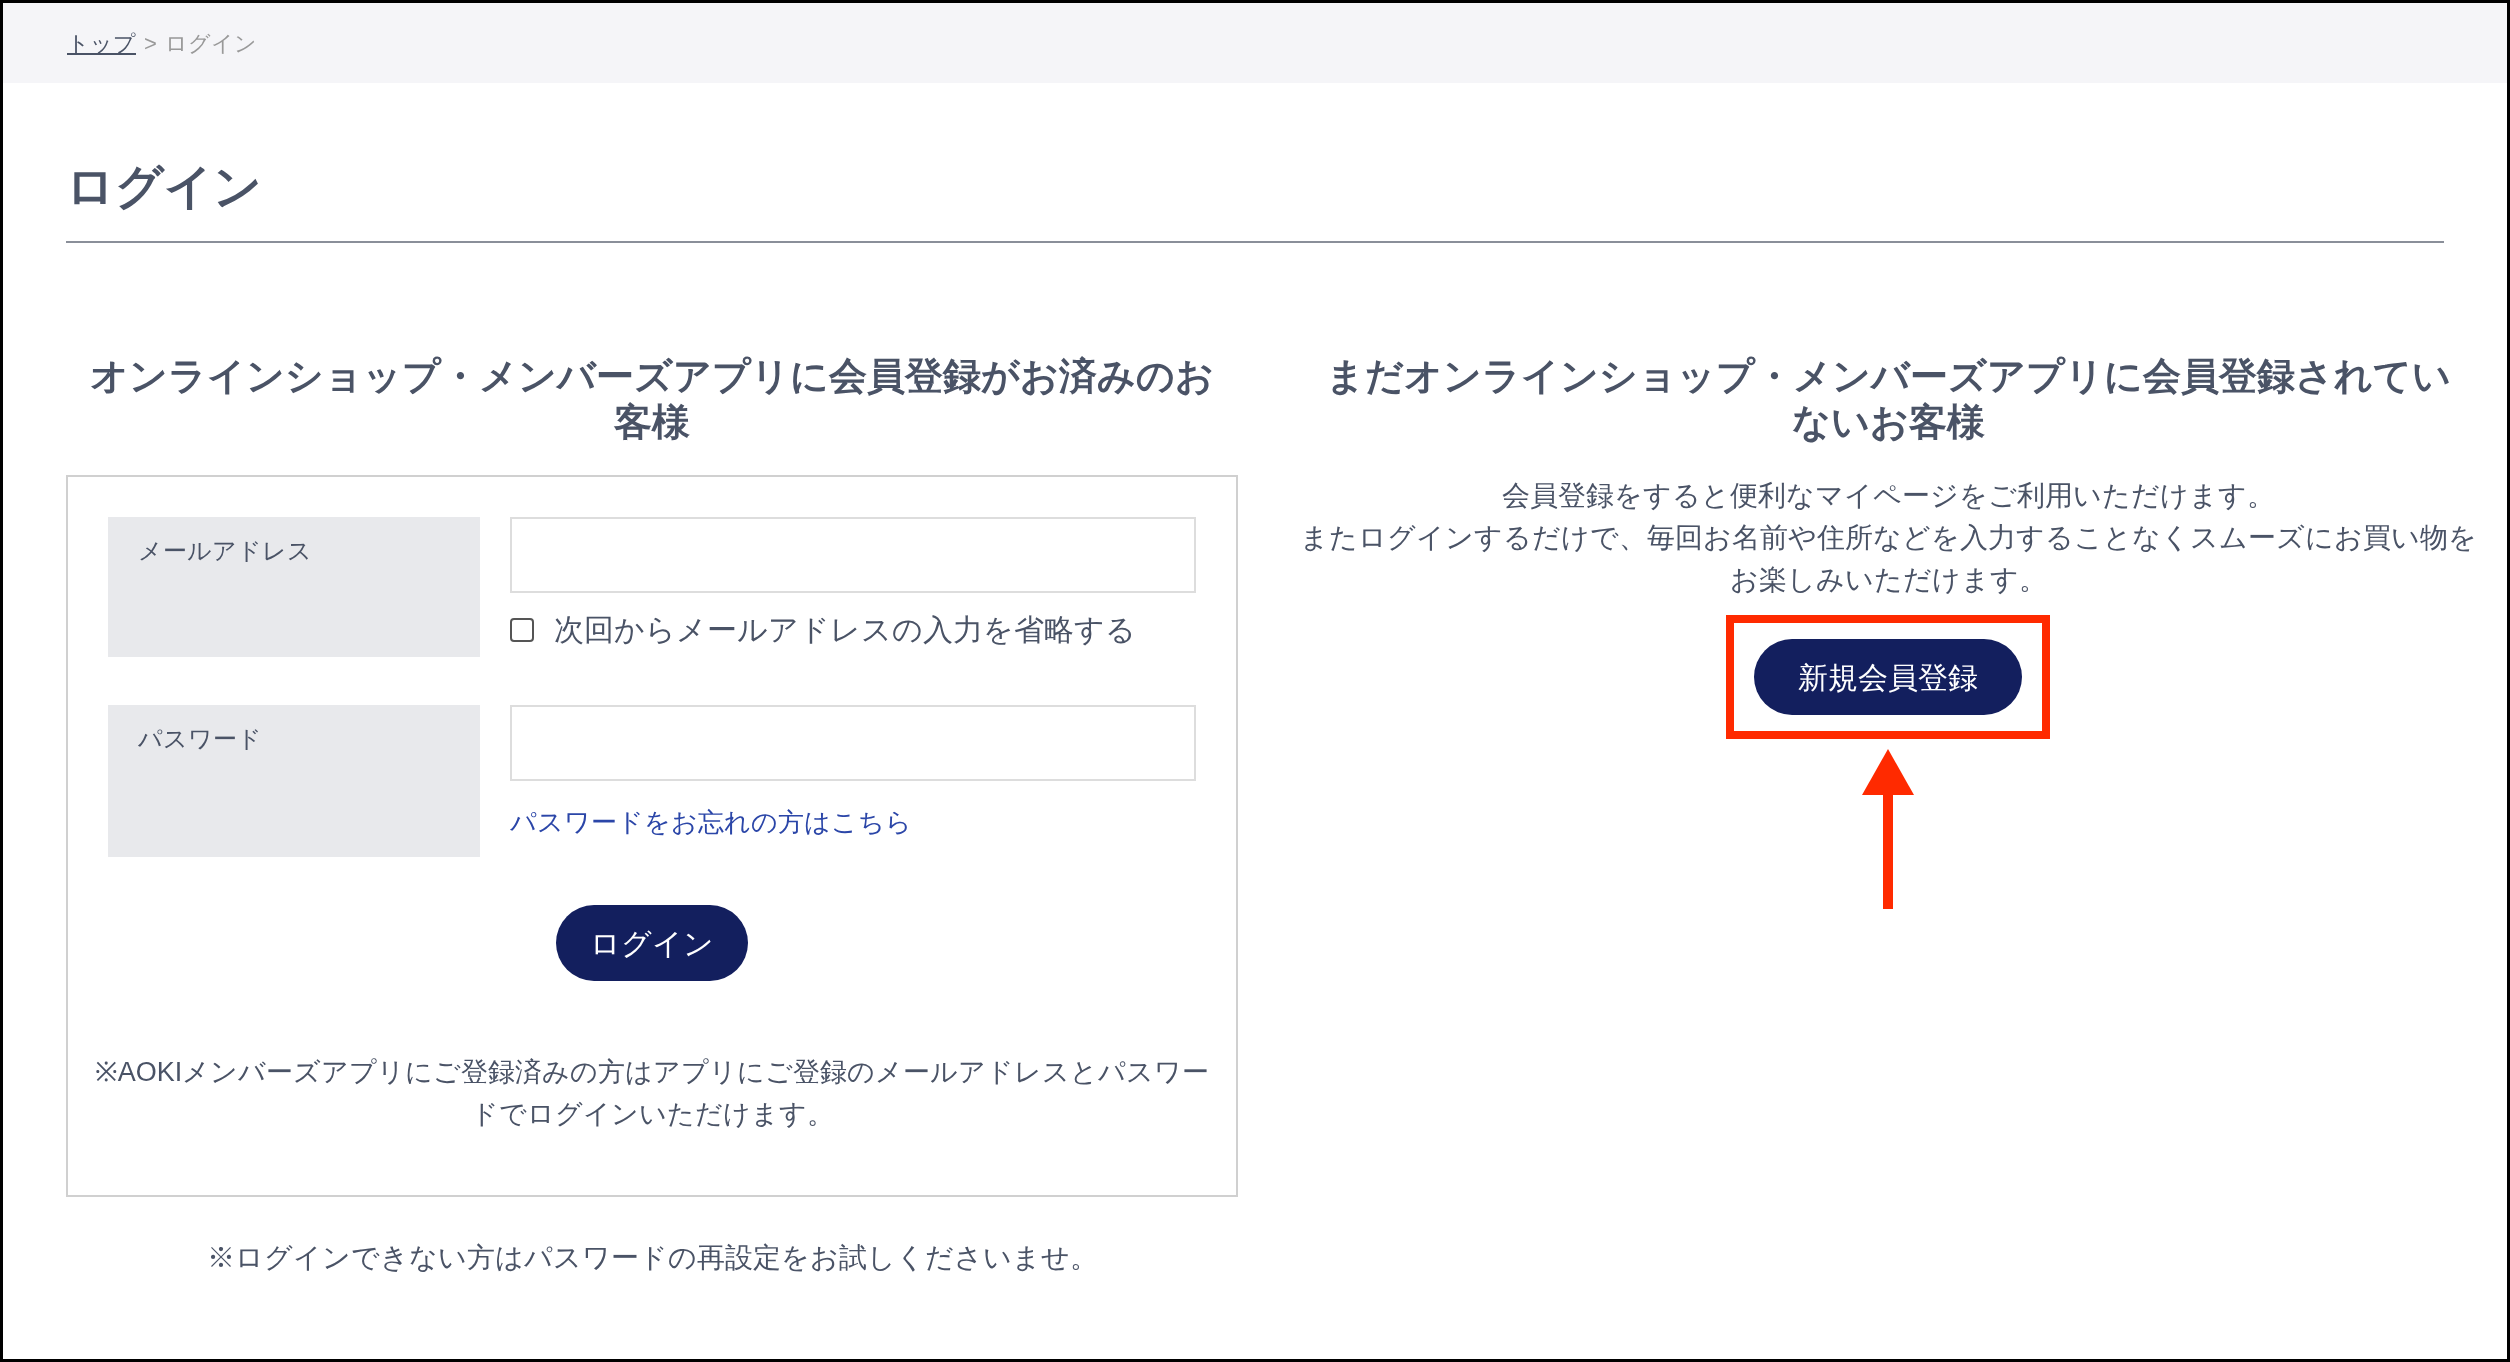 This screenshot has width=2510, height=1362. What do you see at coordinates (853, 822) in the screenshot?
I see `forgot-password-link: パスワードをお忘れの方はこちら` at bounding box center [853, 822].